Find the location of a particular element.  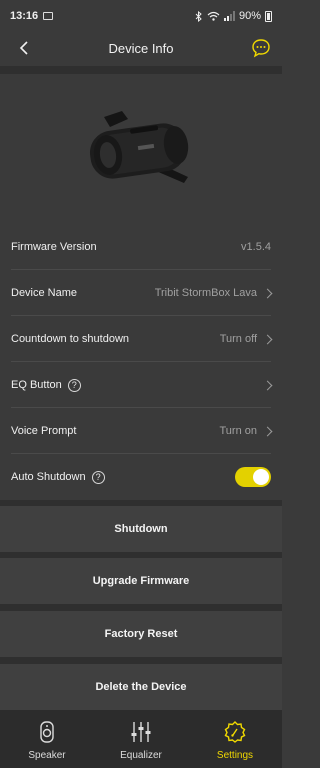

battery-percent: 90% is located at coordinates (249, 16).